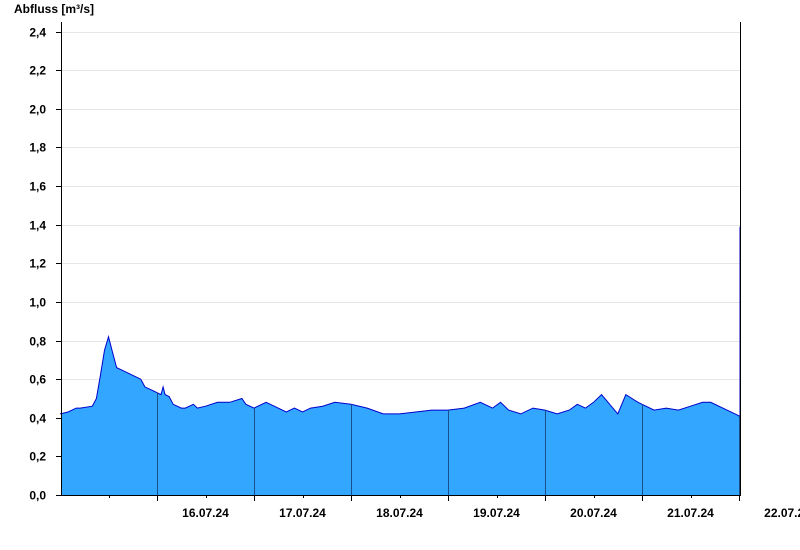 The image size is (800, 550). Describe the element at coordinates (37, 496) in the screenshot. I see `y-tick-label: 0,0` at that location.